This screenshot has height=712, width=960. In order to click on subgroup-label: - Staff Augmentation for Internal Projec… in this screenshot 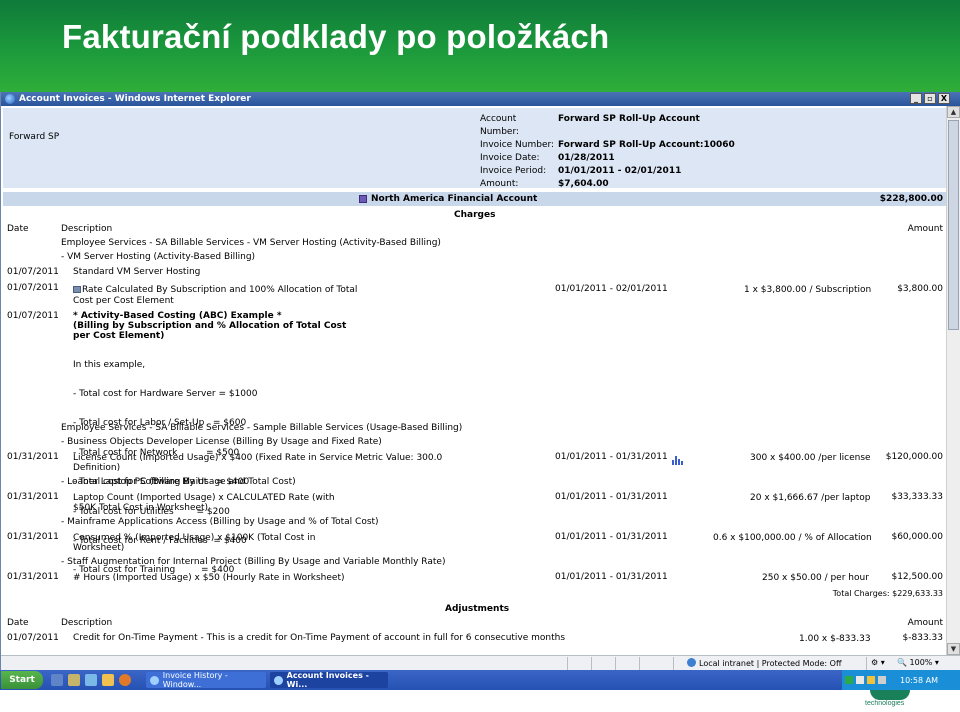, I will do `click(253, 562)`.